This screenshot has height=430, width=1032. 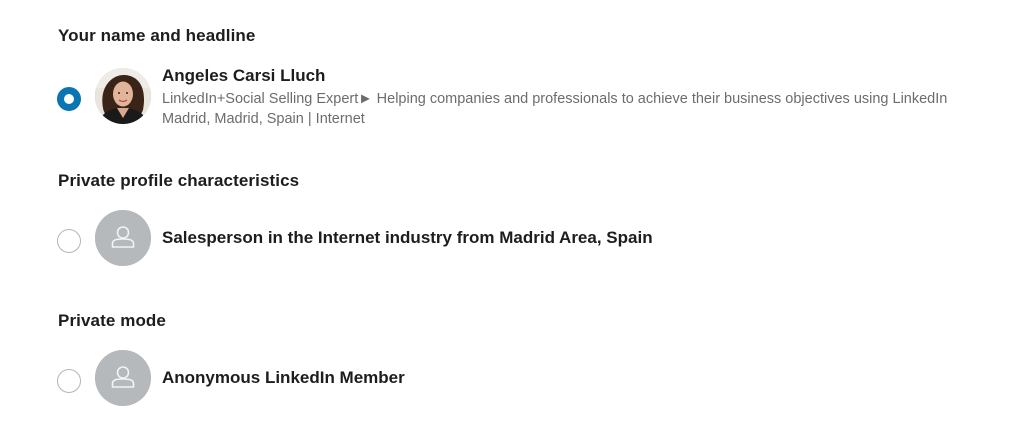 What do you see at coordinates (69, 241) in the screenshot?
I see `radio-private-characteristics` at bounding box center [69, 241].